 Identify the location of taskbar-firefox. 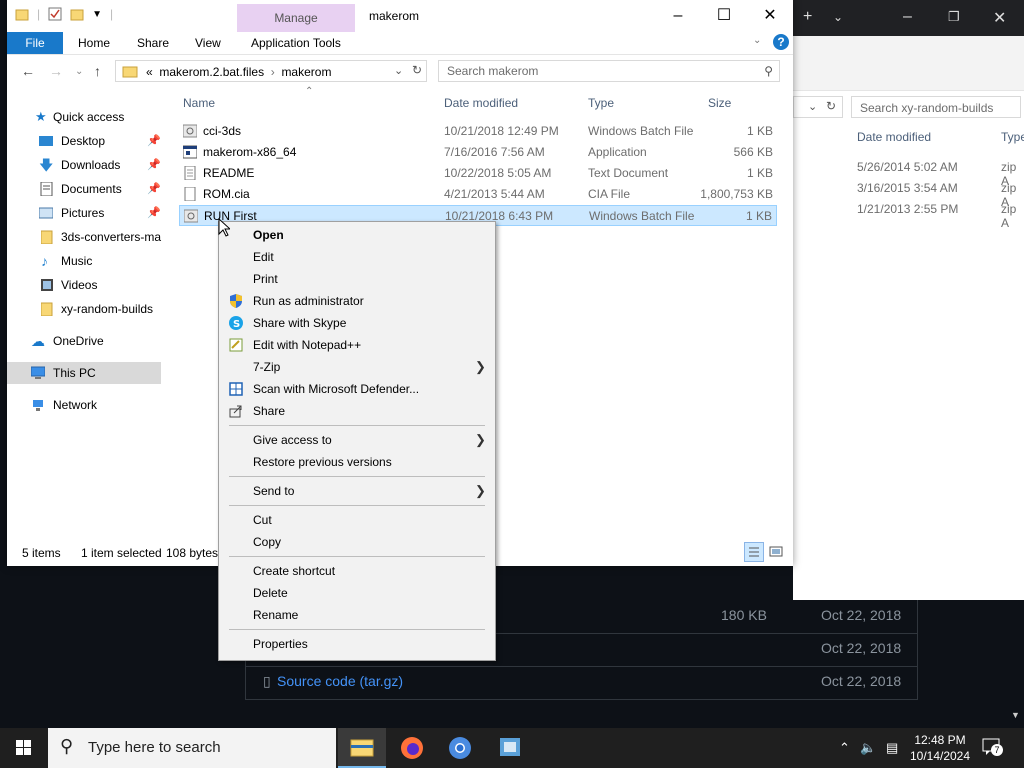
(412, 748).